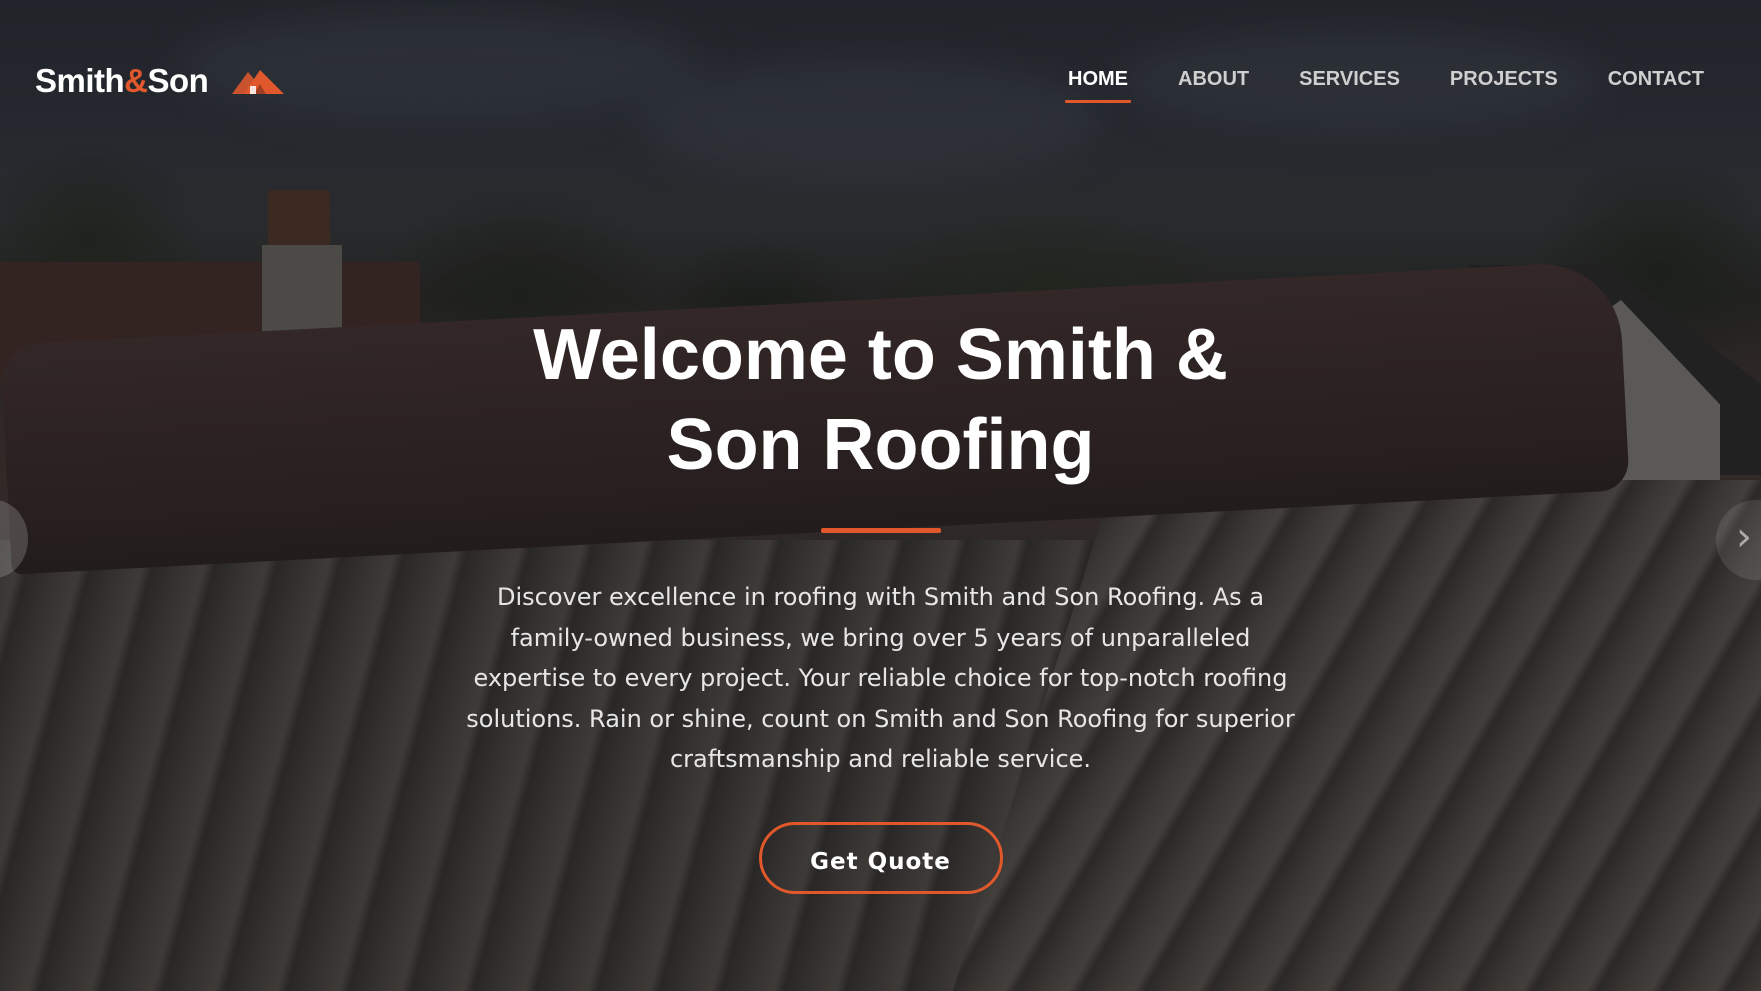  I want to click on headline-divider, so click(880, 530).